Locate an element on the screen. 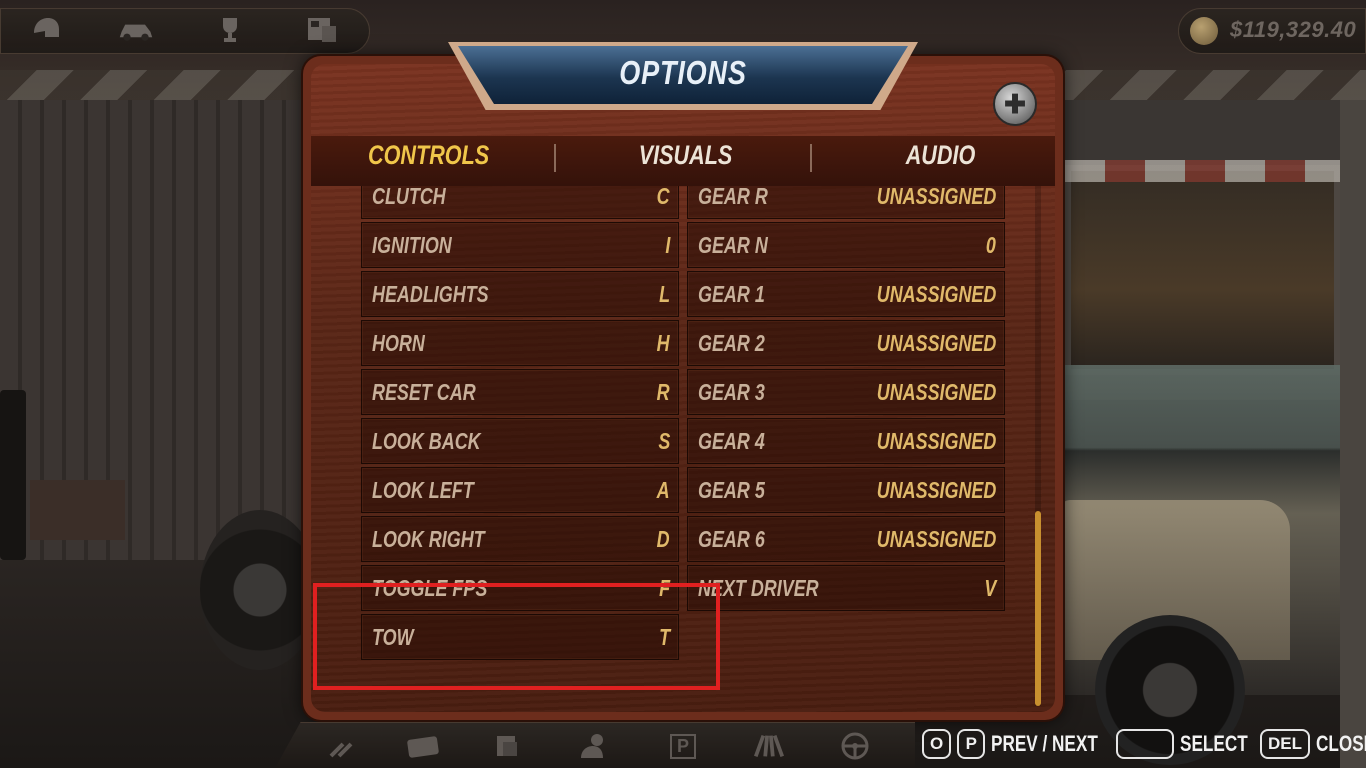  binding-action-label: GEAR 2 is located at coordinates (731, 343).